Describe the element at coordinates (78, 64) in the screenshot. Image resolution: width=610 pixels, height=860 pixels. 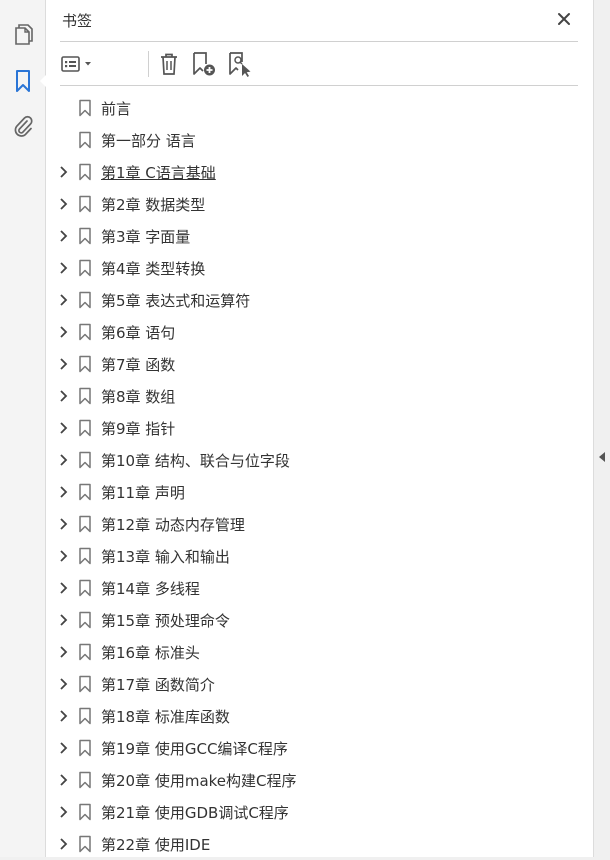
I see `options-menu-button` at that location.